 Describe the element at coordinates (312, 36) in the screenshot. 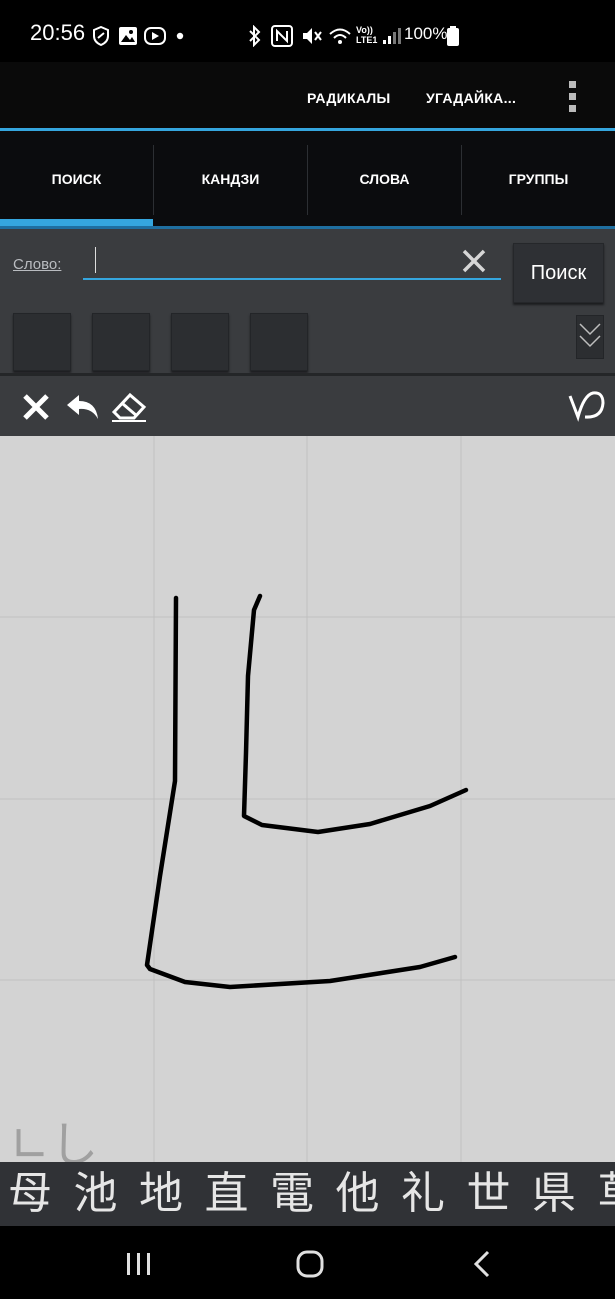

I see `mute-icon` at that location.